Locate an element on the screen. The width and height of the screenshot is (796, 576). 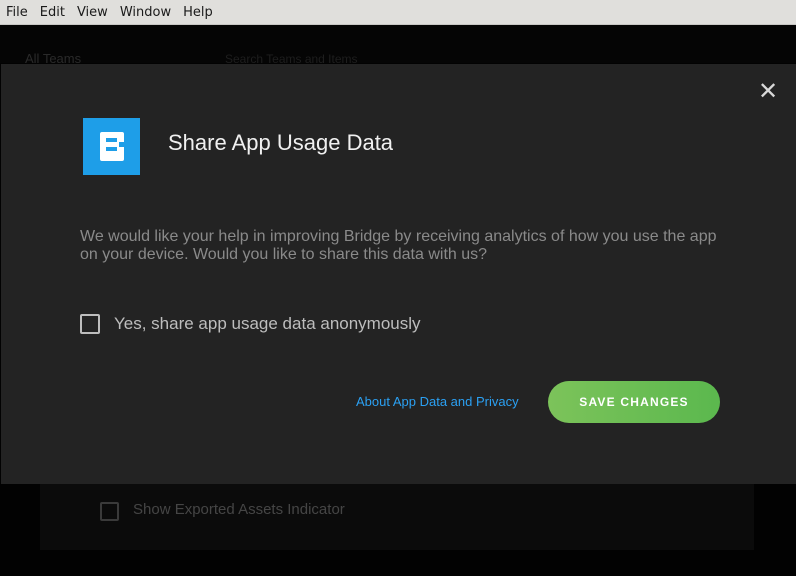
menu-bar: File Edit View Window Help is located at coordinates (398, 12).